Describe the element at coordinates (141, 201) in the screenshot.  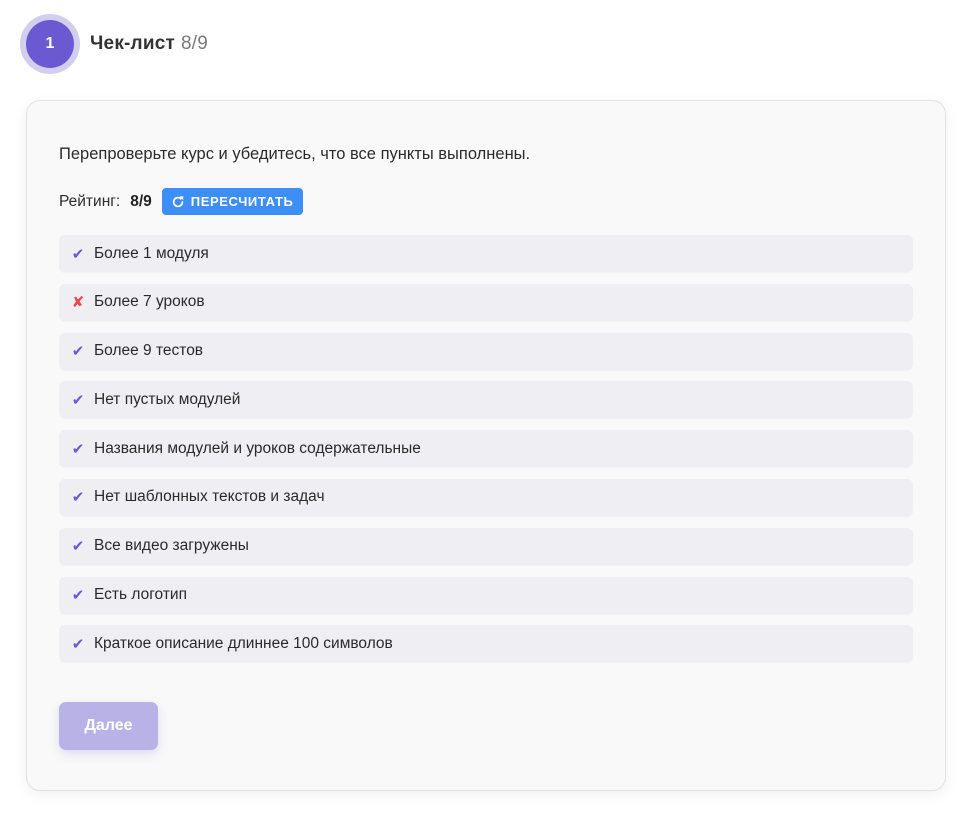
I see `rating-value: 8/9` at that location.